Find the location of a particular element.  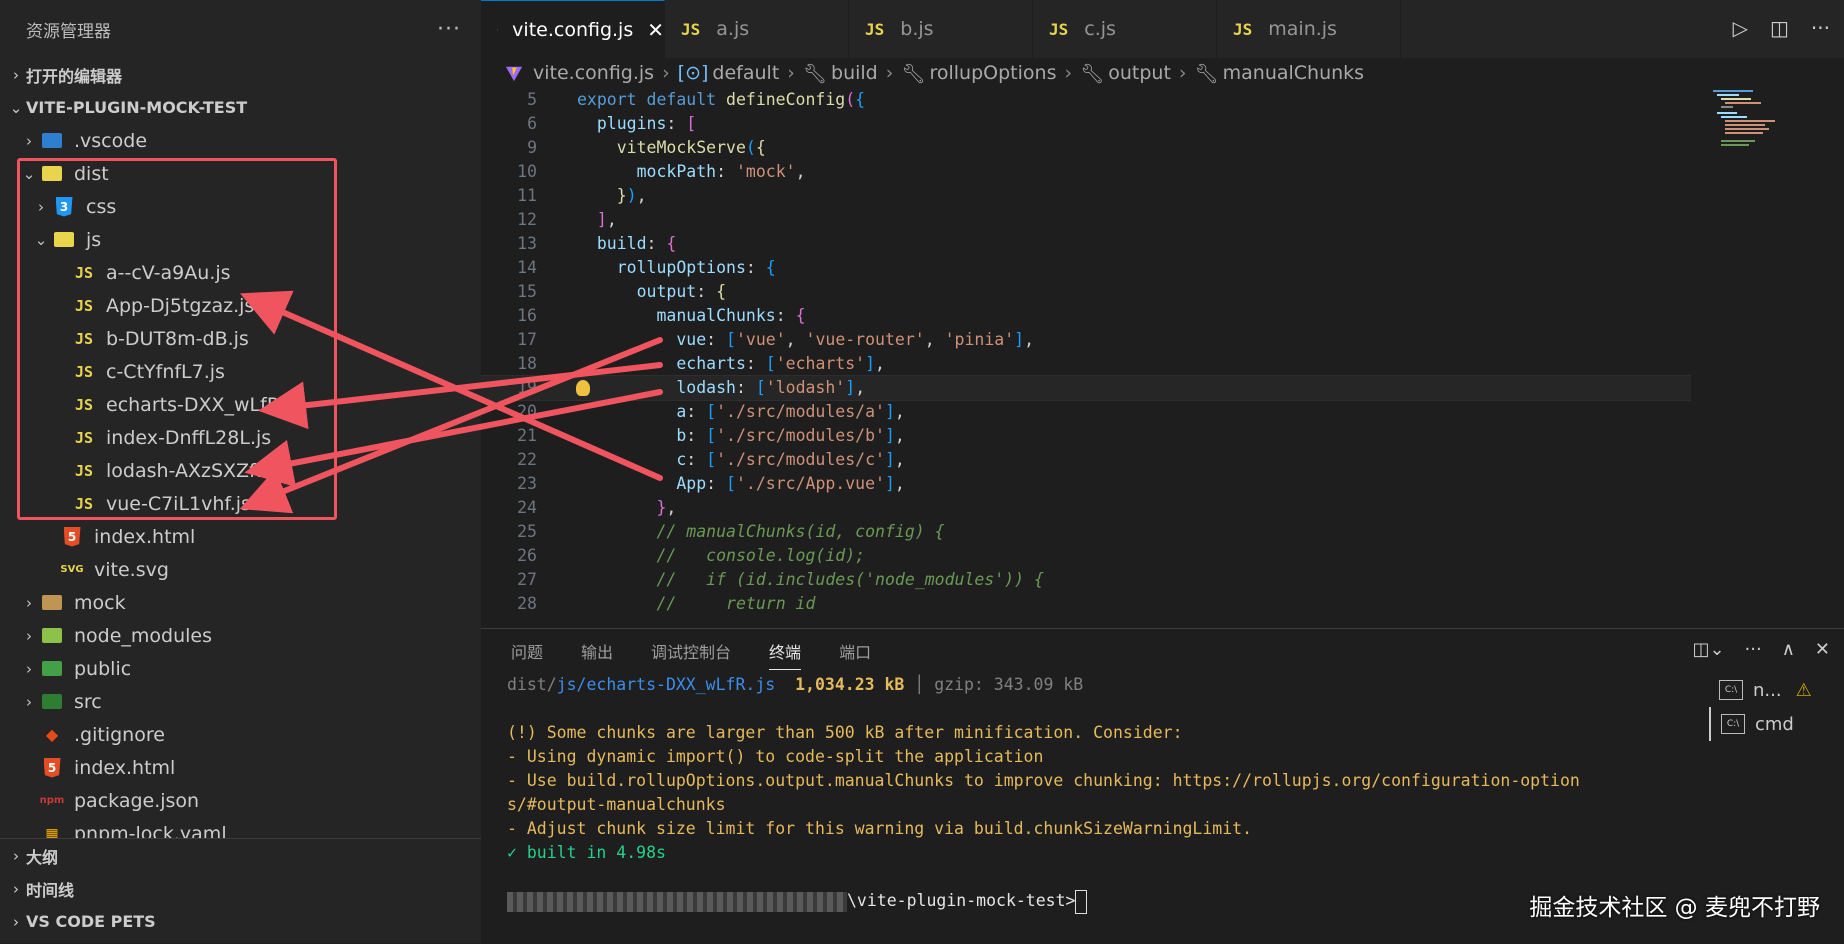

tree-label: b-DUT8m-dB.js is located at coordinates (177, 339).